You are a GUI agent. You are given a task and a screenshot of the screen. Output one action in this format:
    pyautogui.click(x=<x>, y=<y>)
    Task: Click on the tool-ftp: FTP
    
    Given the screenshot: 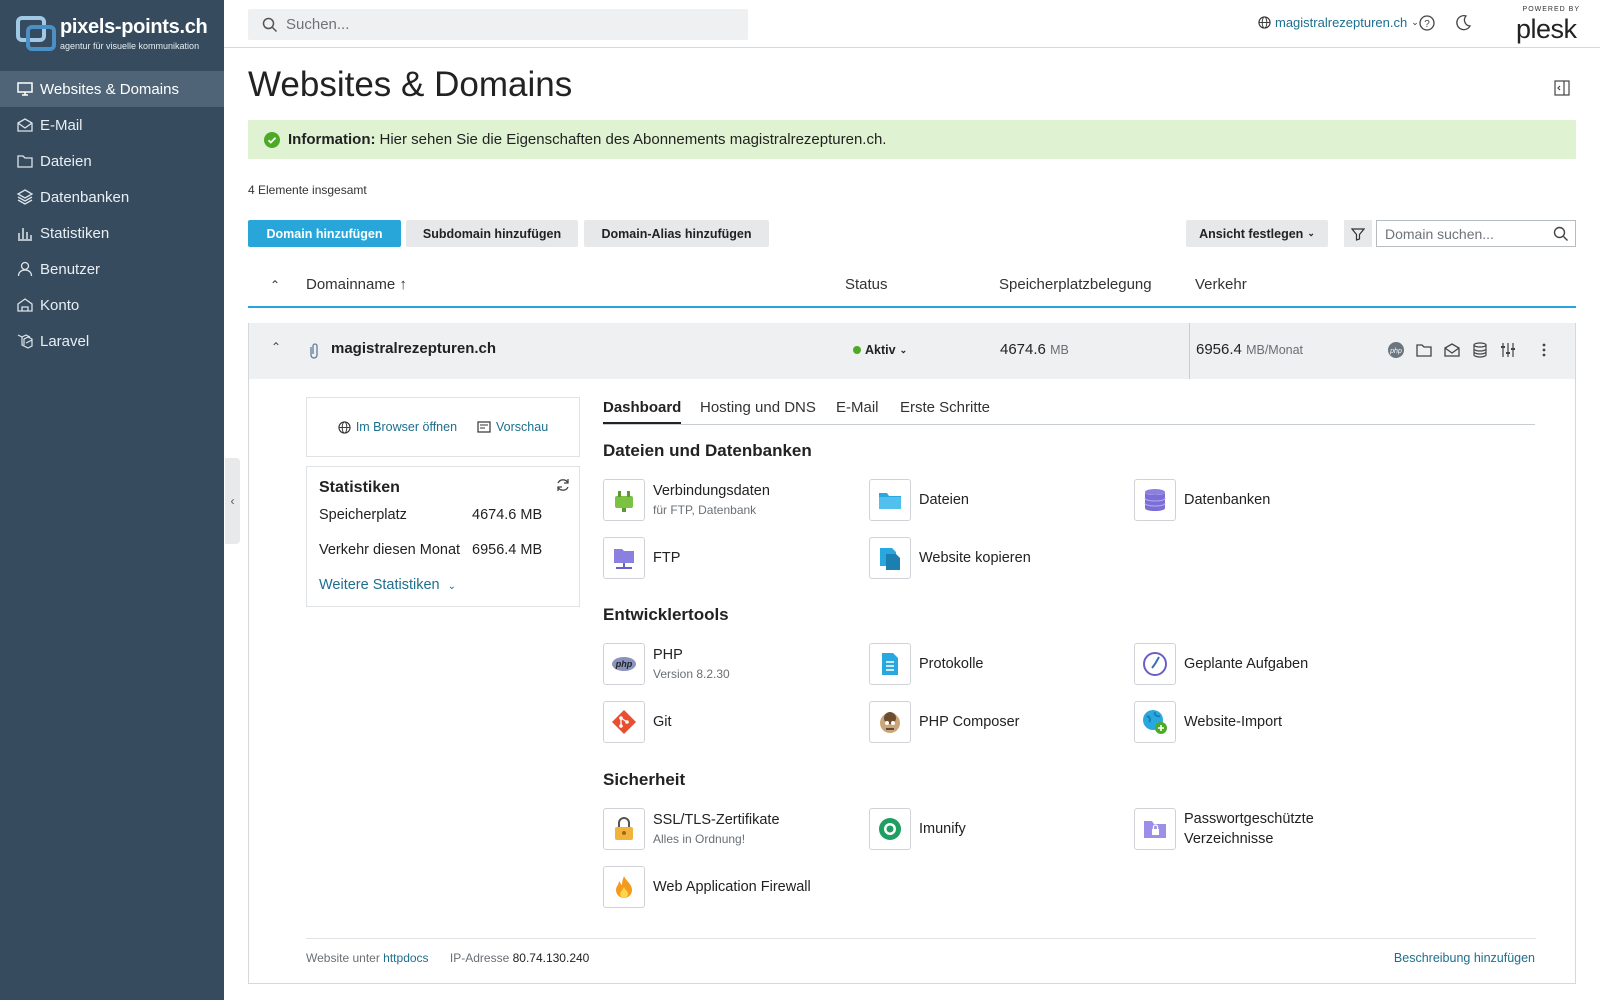 What is the action you would take?
    pyautogui.click(x=641, y=558)
    